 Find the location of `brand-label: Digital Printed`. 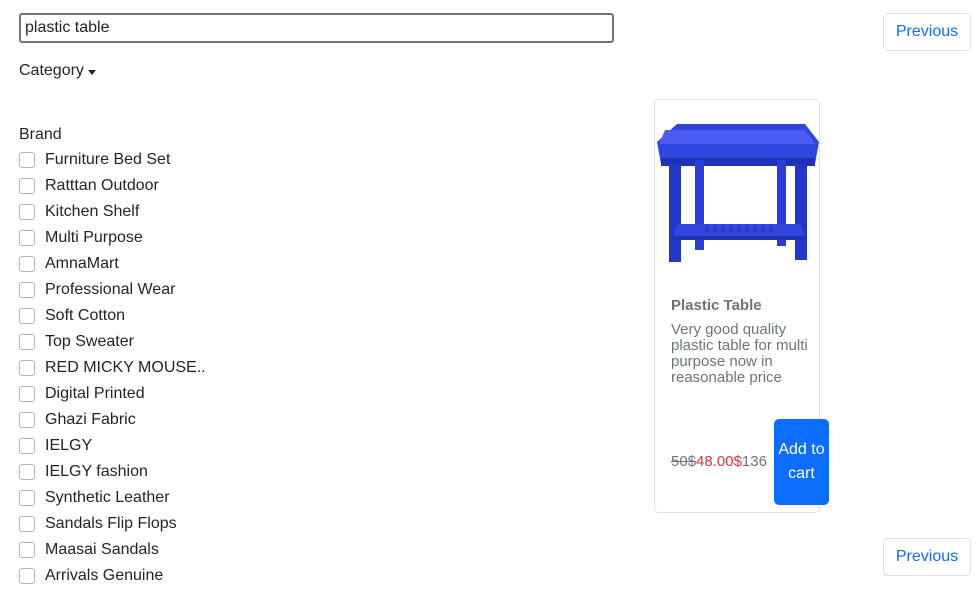

brand-label: Digital Printed is located at coordinates (95, 393).